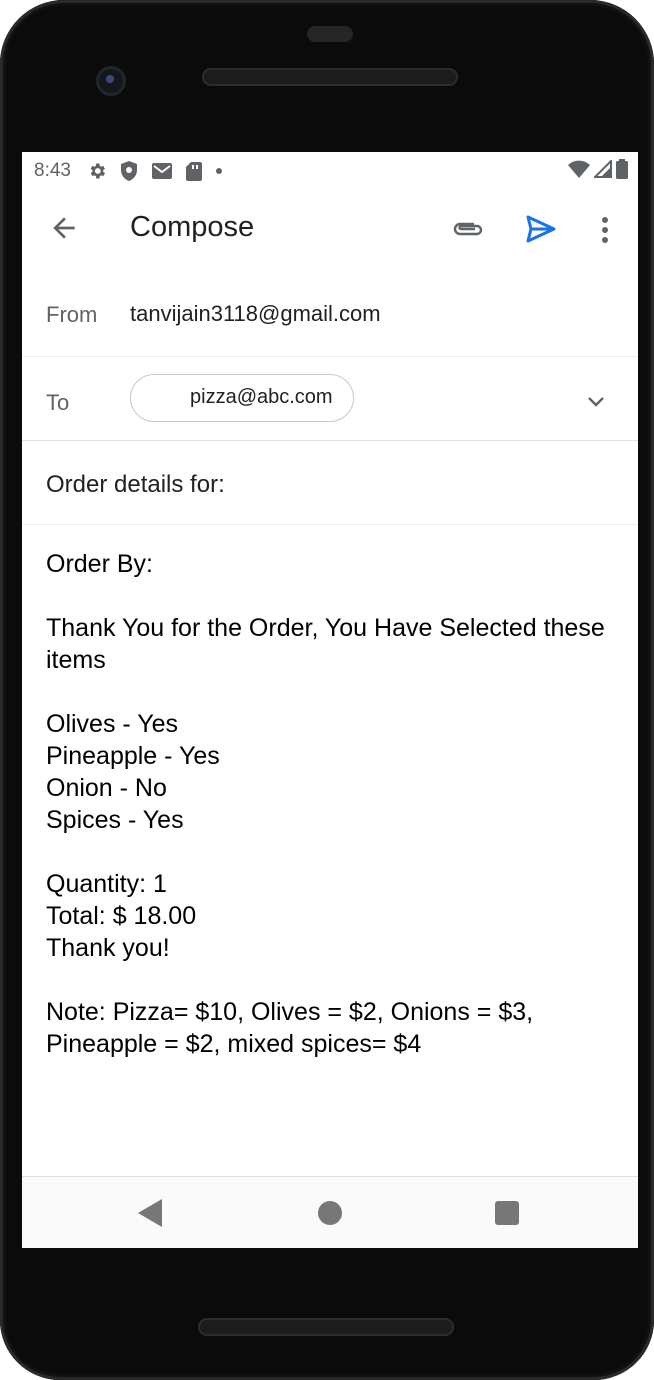  What do you see at coordinates (121, 916) in the screenshot?
I see `body-total: Total: $ 18.00` at bounding box center [121, 916].